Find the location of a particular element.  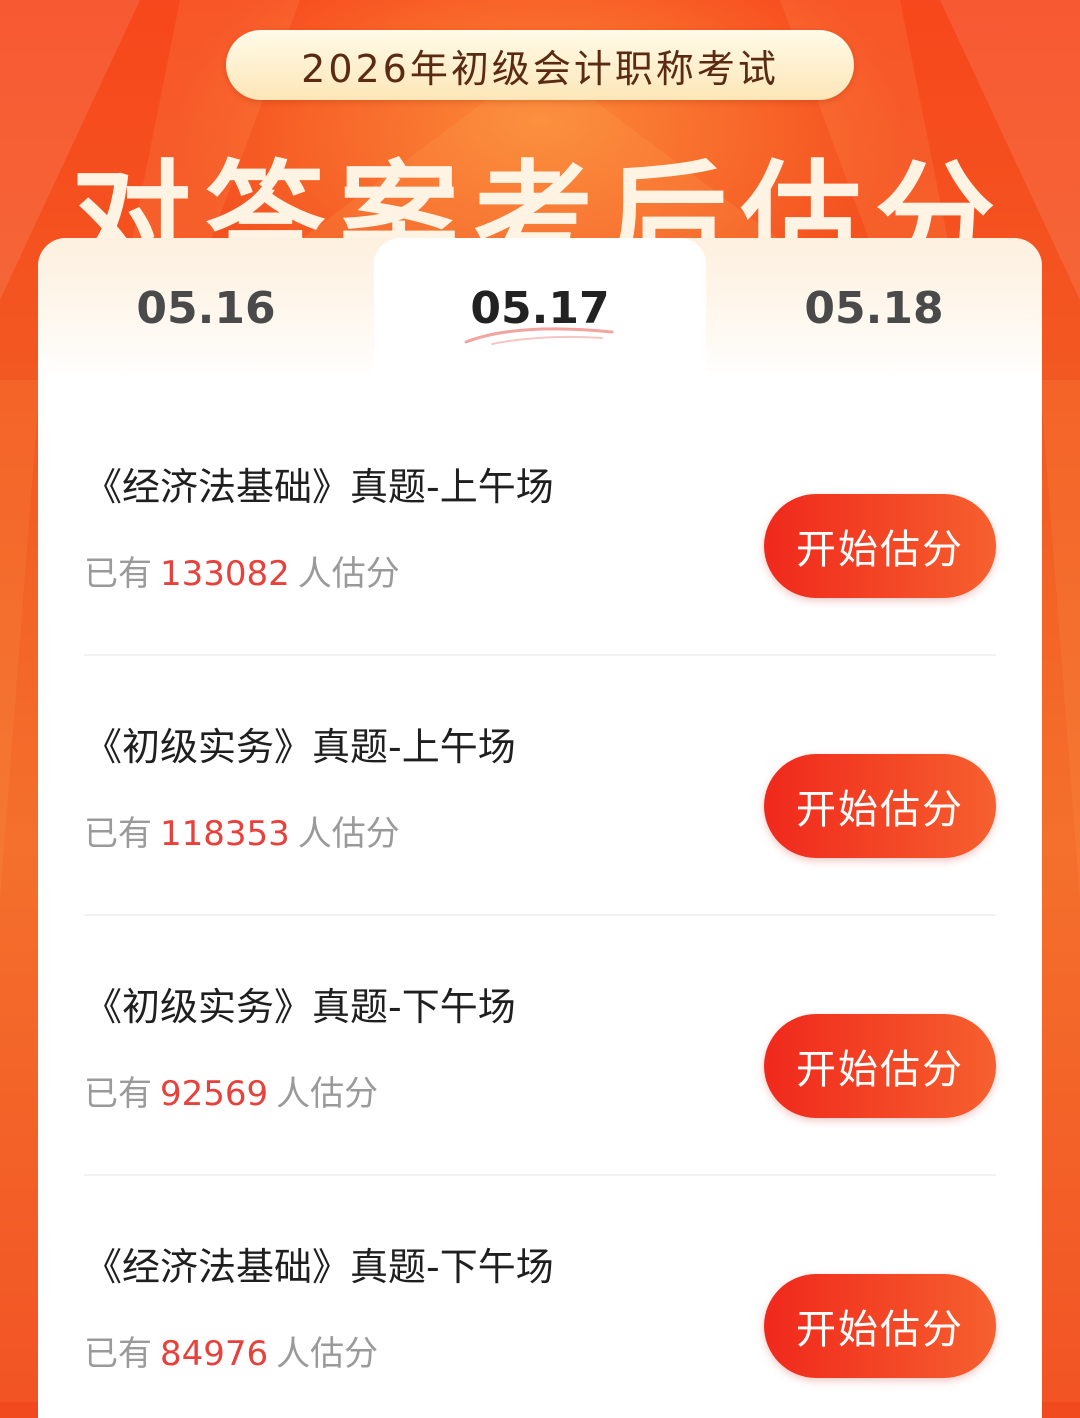

tab-label: 05.16 is located at coordinates (206, 308).